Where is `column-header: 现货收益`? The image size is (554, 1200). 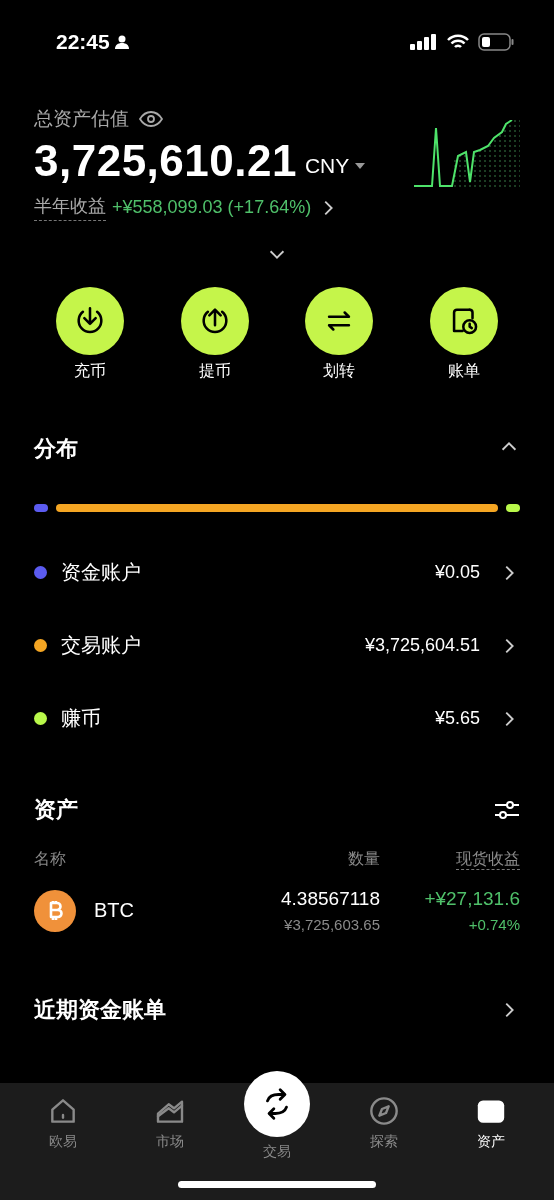 column-header: 现货收益 is located at coordinates (488, 860).